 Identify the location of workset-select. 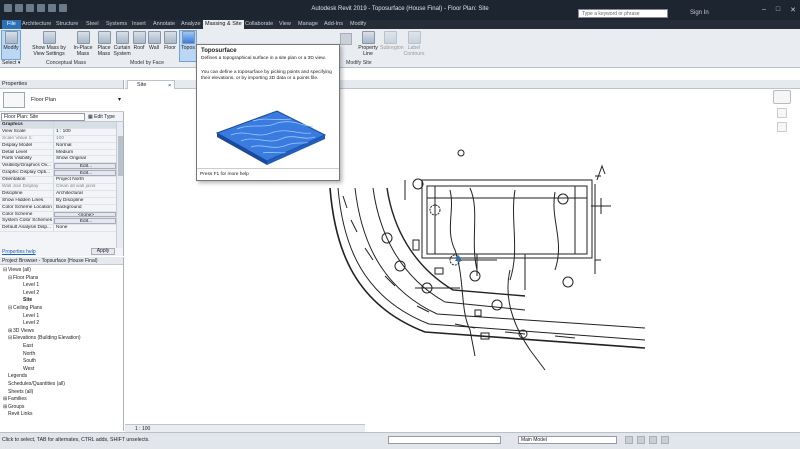
(444, 440).